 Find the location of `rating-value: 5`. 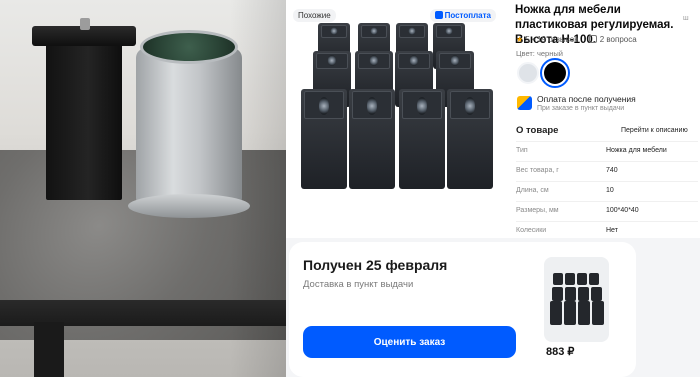

rating-value: 5 is located at coordinates (527, 39).